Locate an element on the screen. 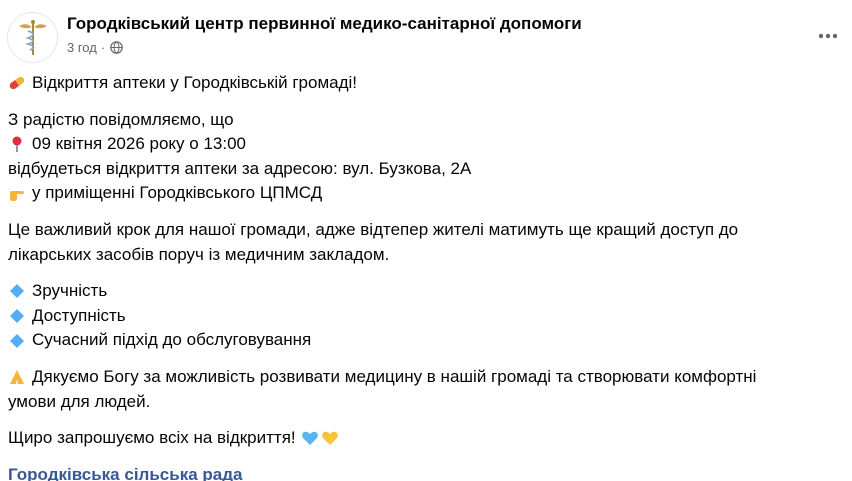 The height and width of the screenshot is (481, 852). mention-line: Городківська сільська рада is located at coordinates (422, 472).